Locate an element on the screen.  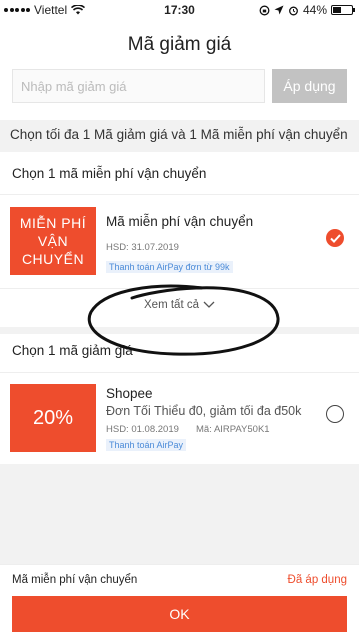
apply-button: Áp dụng is located at coordinates (309, 86).